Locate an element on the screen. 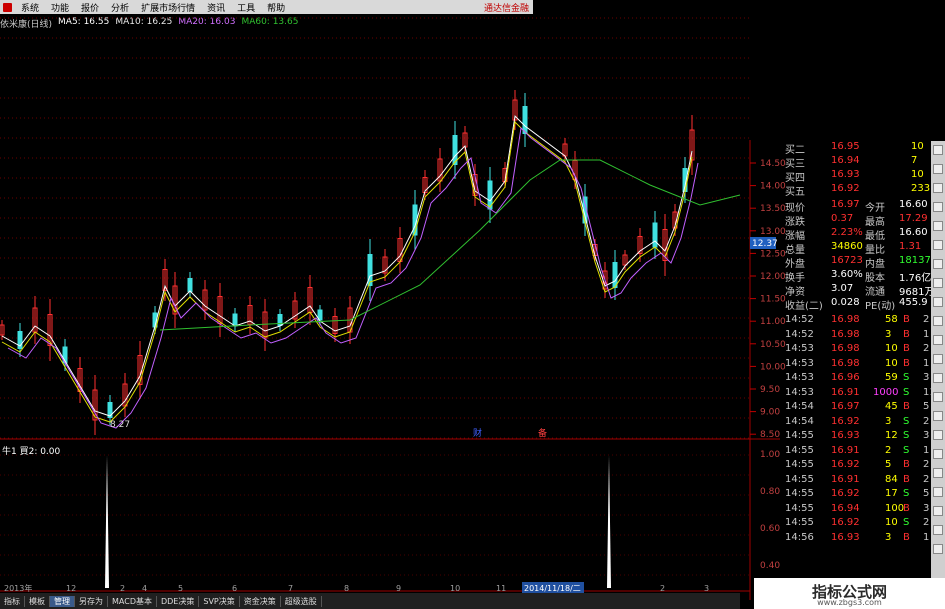 The width and height of the screenshot is (945, 609). stat-value: 34860 is located at coordinates (847, 246).